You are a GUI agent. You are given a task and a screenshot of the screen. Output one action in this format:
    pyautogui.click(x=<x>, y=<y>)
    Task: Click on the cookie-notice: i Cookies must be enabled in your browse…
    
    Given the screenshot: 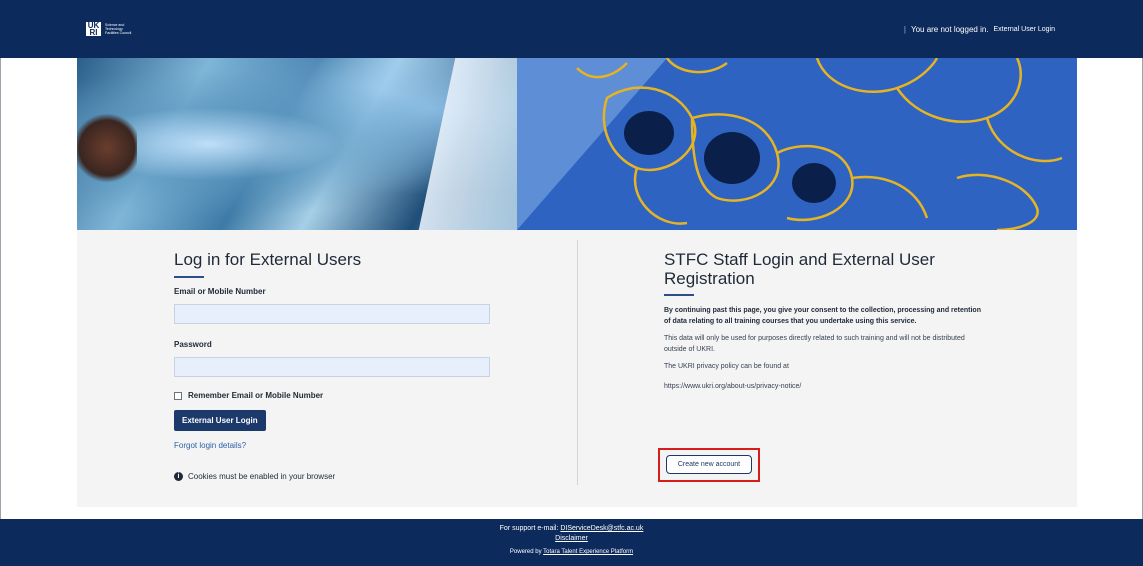 What is the action you would take?
    pyautogui.click(x=334, y=476)
    